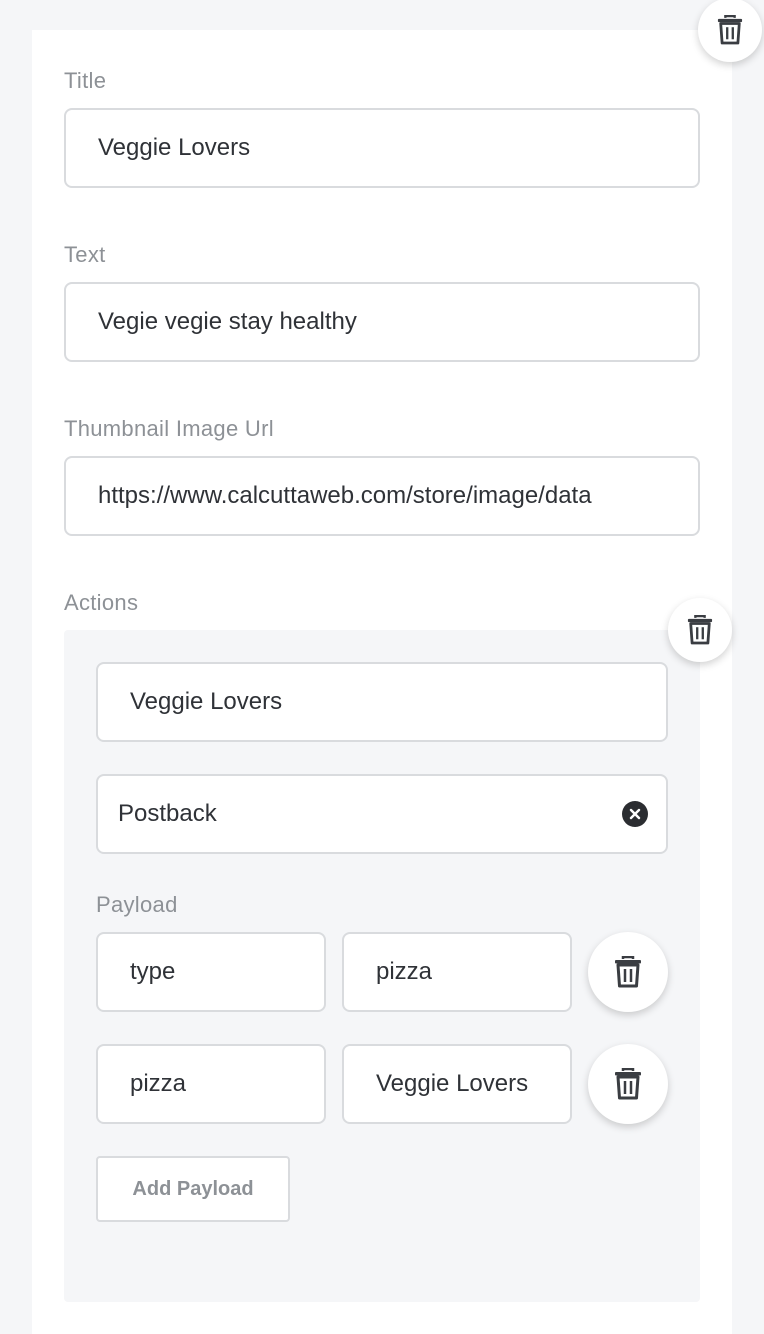 The image size is (764, 1334). Describe the element at coordinates (85, 80) in the screenshot. I see `title-label: Title` at that location.